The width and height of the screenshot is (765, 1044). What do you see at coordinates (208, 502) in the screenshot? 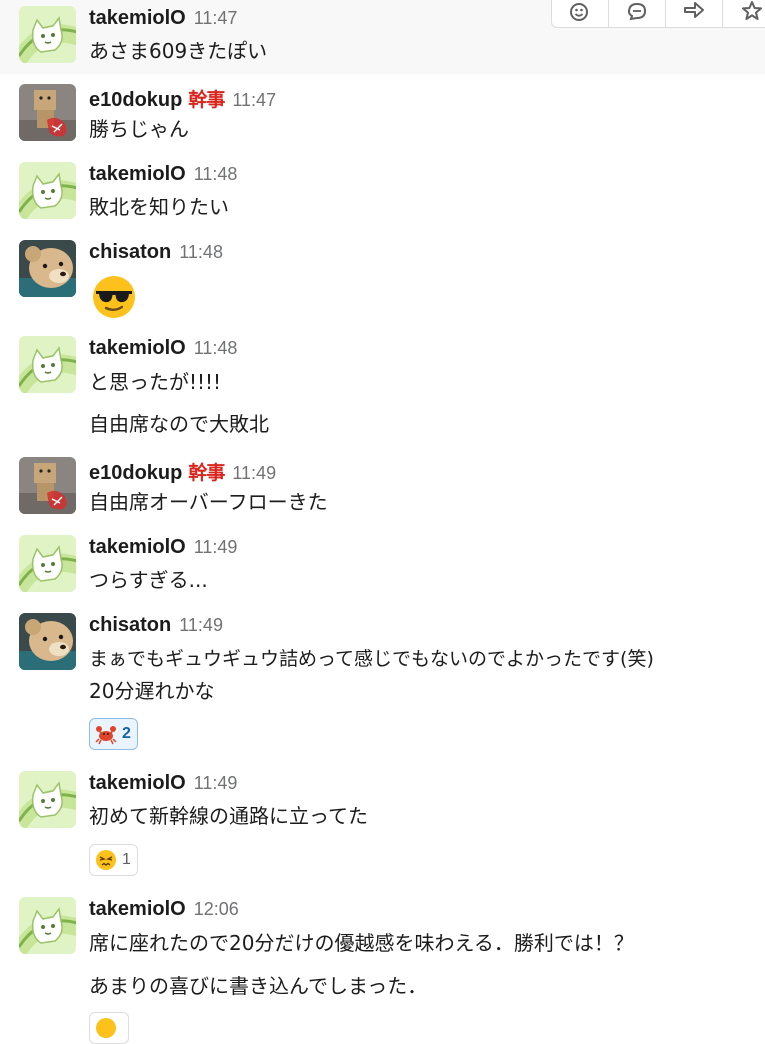
I see `message-text: 自由席オーバーフローきた` at bounding box center [208, 502].